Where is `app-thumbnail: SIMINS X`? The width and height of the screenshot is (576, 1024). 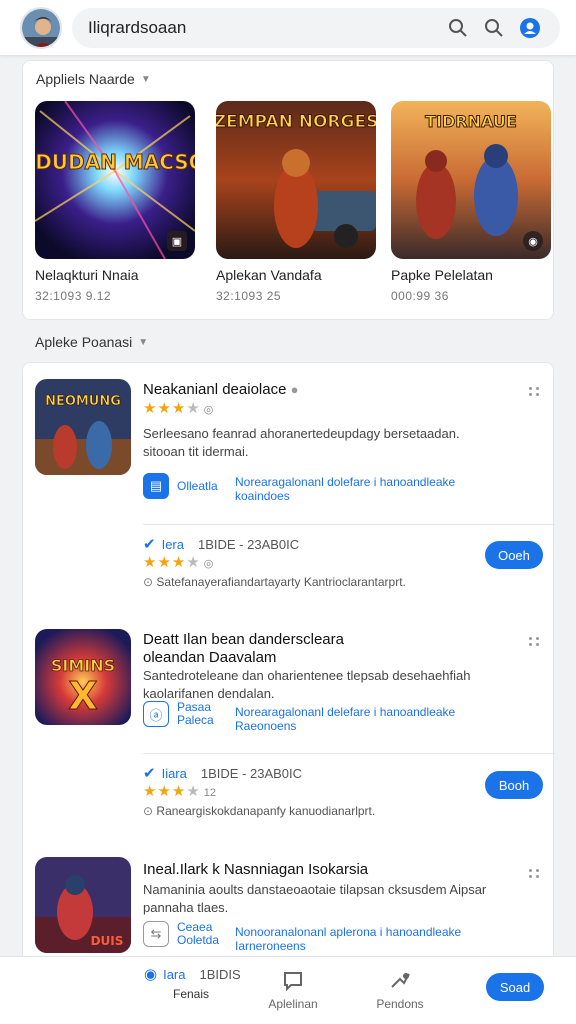
app-thumbnail: SIMINS X is located at coordinates (83, 677).